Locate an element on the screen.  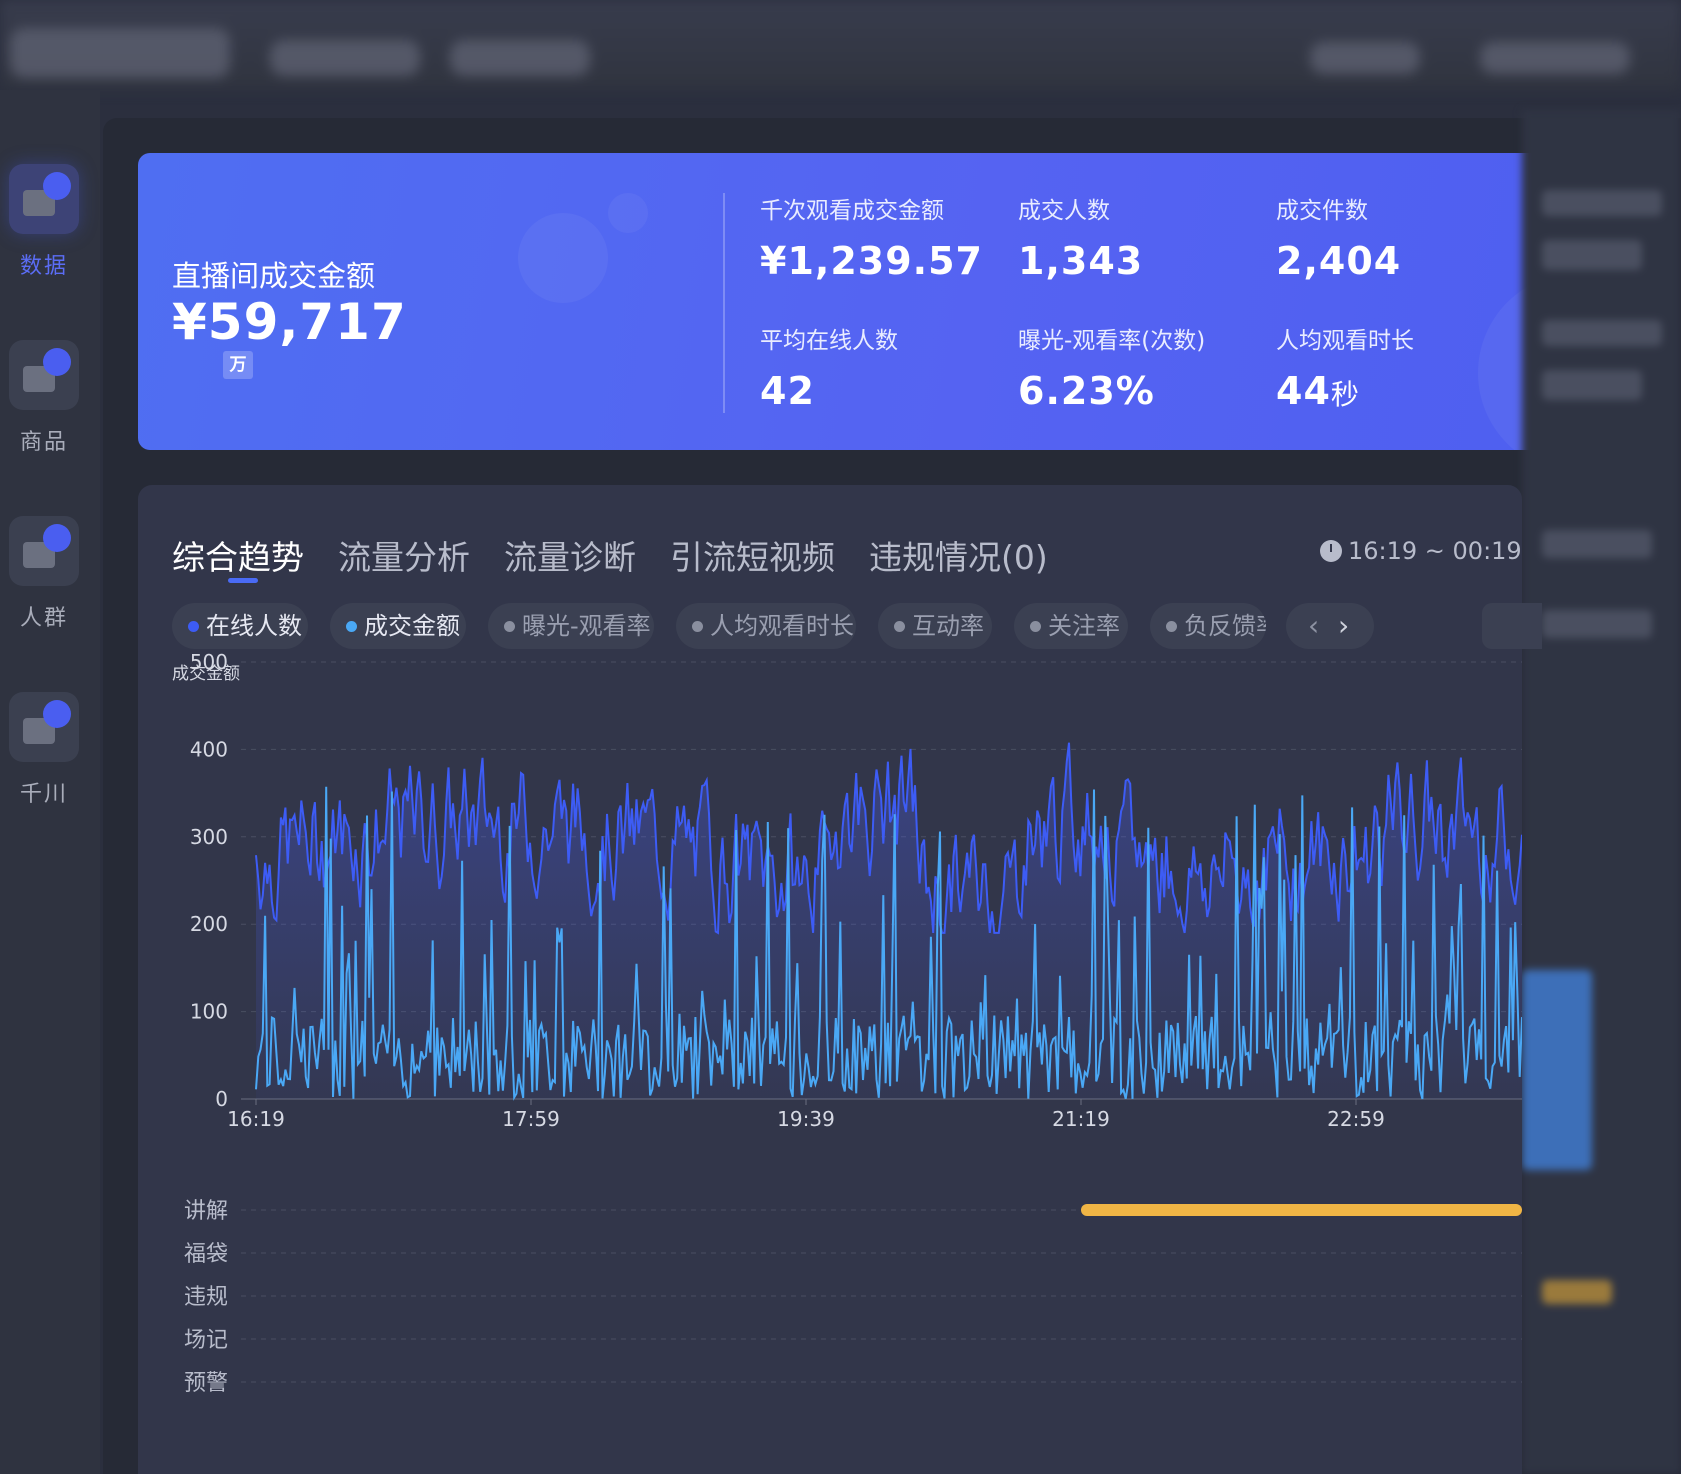
metric-avg-online: 平均在线人数 42 is located at coordinates (829, 367).